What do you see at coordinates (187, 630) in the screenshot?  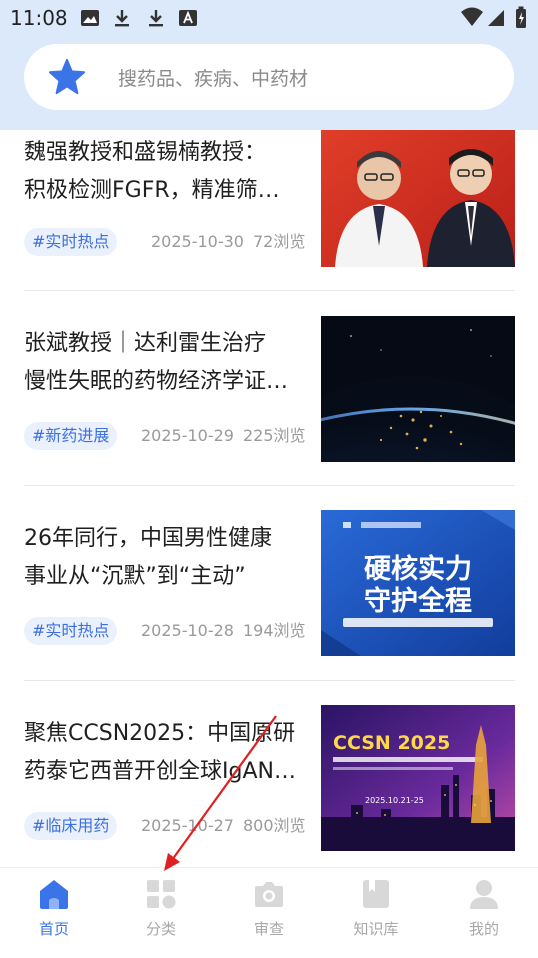 I see `article-date: 2025-10-28` at bounding box center [187, 630].